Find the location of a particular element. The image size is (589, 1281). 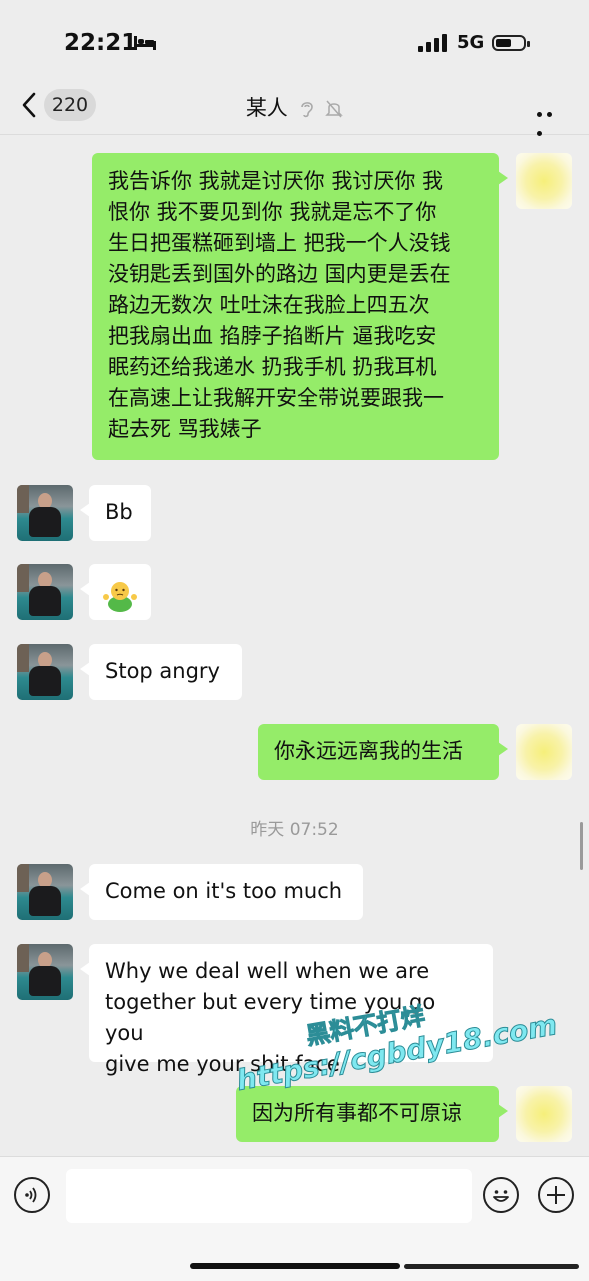

message-line: 我告诉你 我就是讨厌你 我讨厌你 我 is located at coordinates (276, 181).